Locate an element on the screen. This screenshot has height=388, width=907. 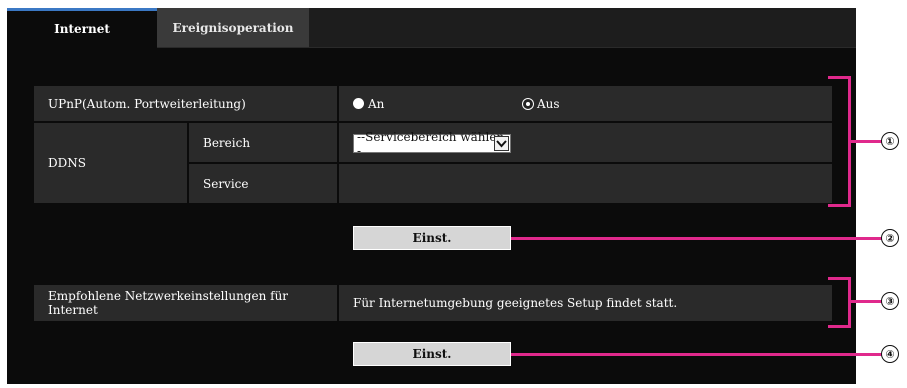
ddns-bereich-label: Bereich is located at coordinates (263, 142).